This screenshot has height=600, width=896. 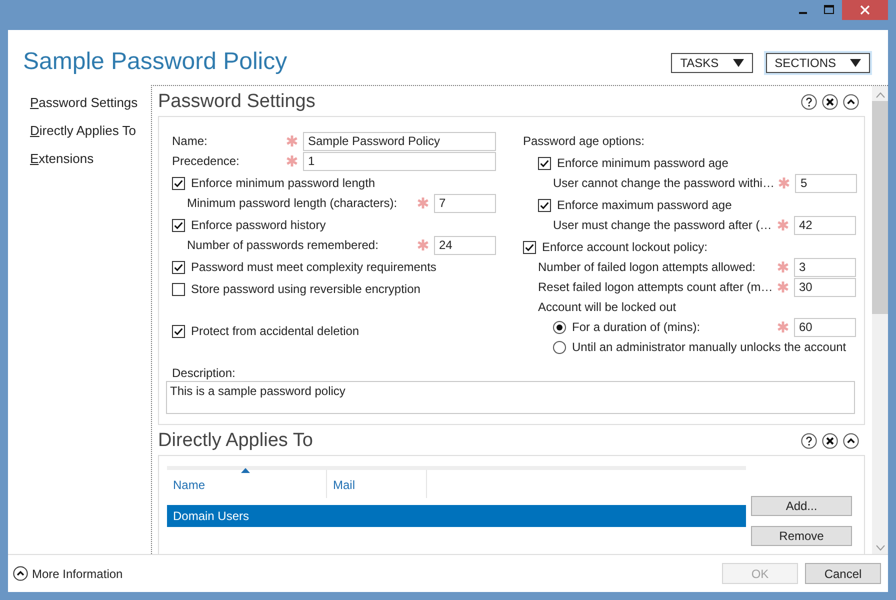 I want to click on nav-link: Password Settings, so click(x=84, y=102).